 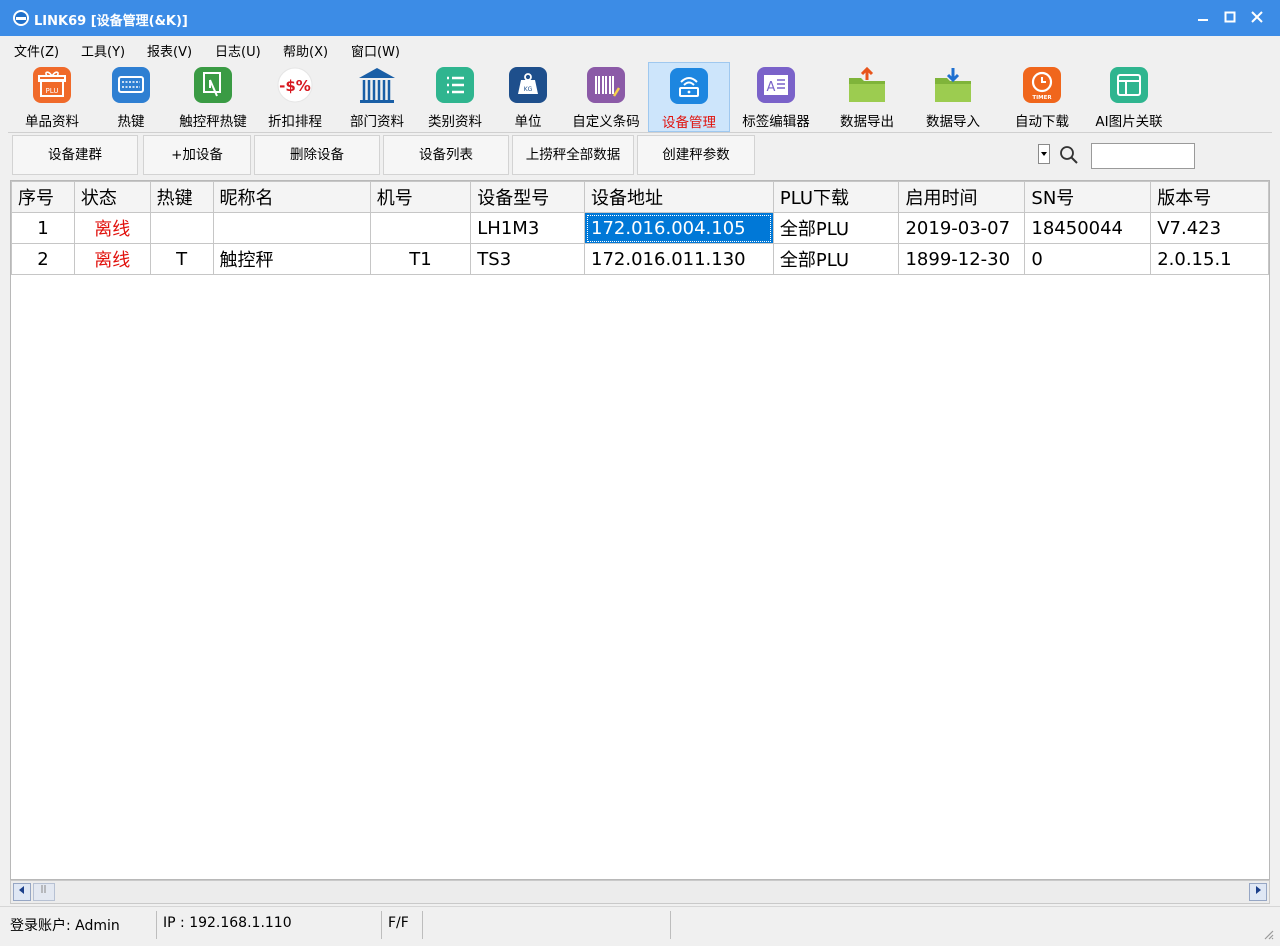 What do you see at coordinates (528, 228) in the screenshot?
I see `cell-model: LH1M3` at bounding box center [528, 228].